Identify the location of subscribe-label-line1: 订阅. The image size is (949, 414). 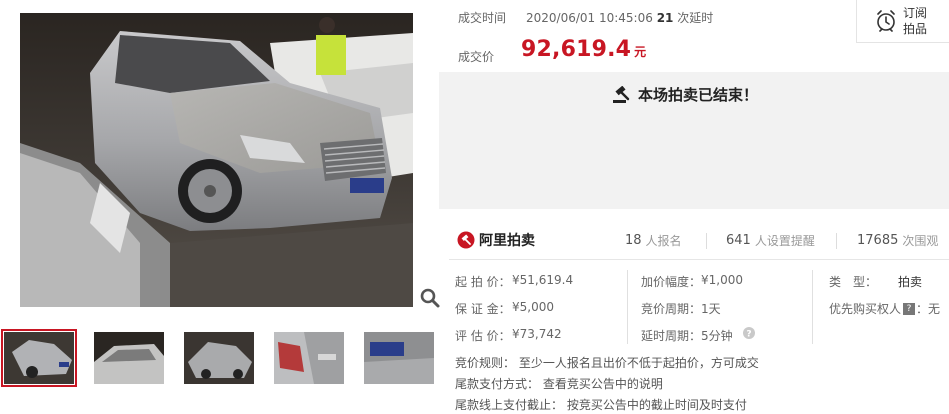
(915, 13).